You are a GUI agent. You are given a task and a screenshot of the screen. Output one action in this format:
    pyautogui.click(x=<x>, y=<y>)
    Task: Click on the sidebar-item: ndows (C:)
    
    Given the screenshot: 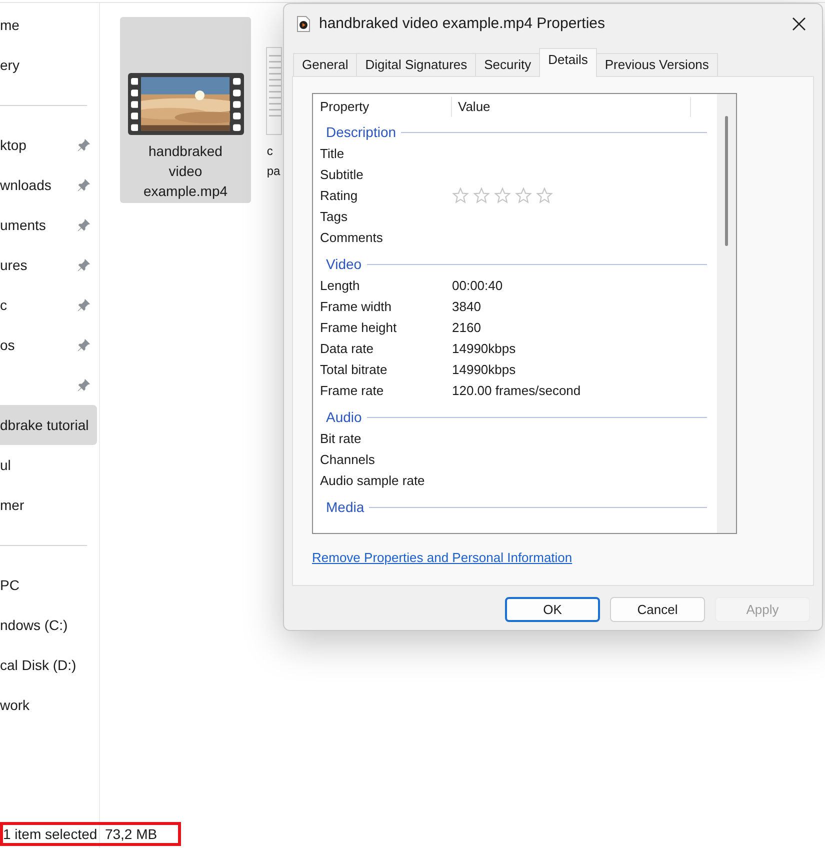 What is the action you would take?
    pyautogui.click(x=48, y=625)
    